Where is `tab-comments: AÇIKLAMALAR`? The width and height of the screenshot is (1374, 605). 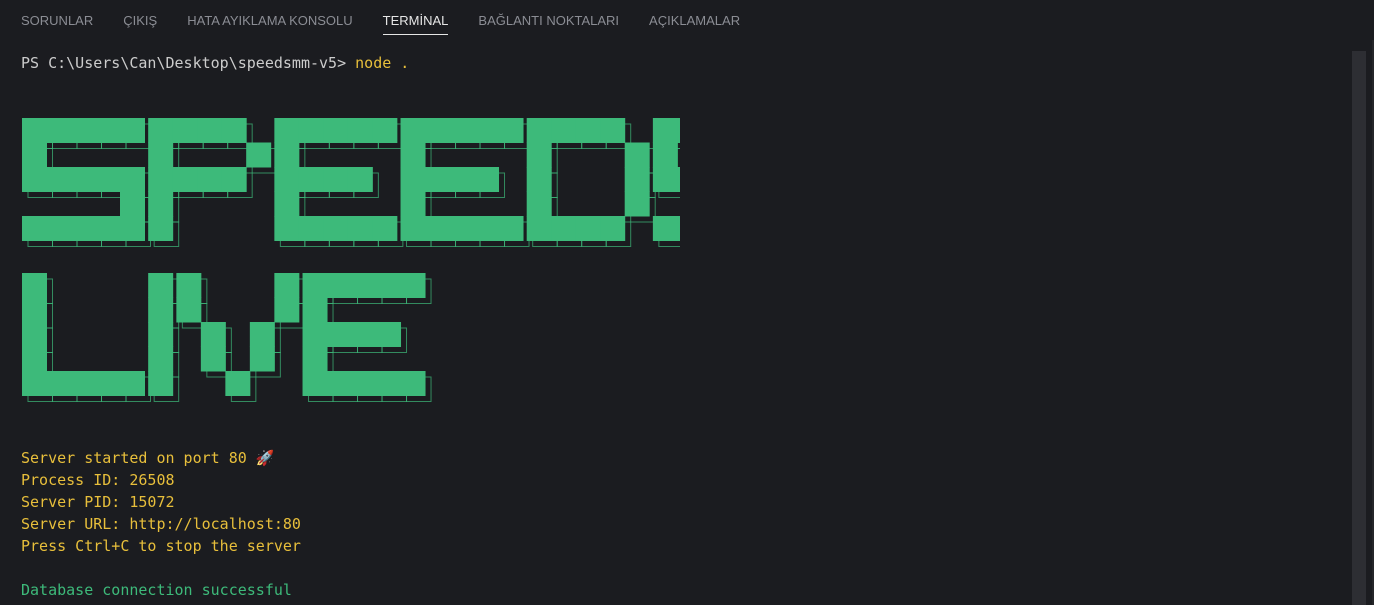 tab-comments: AÇIKLAMALAR is located at coordinates (694, 23).